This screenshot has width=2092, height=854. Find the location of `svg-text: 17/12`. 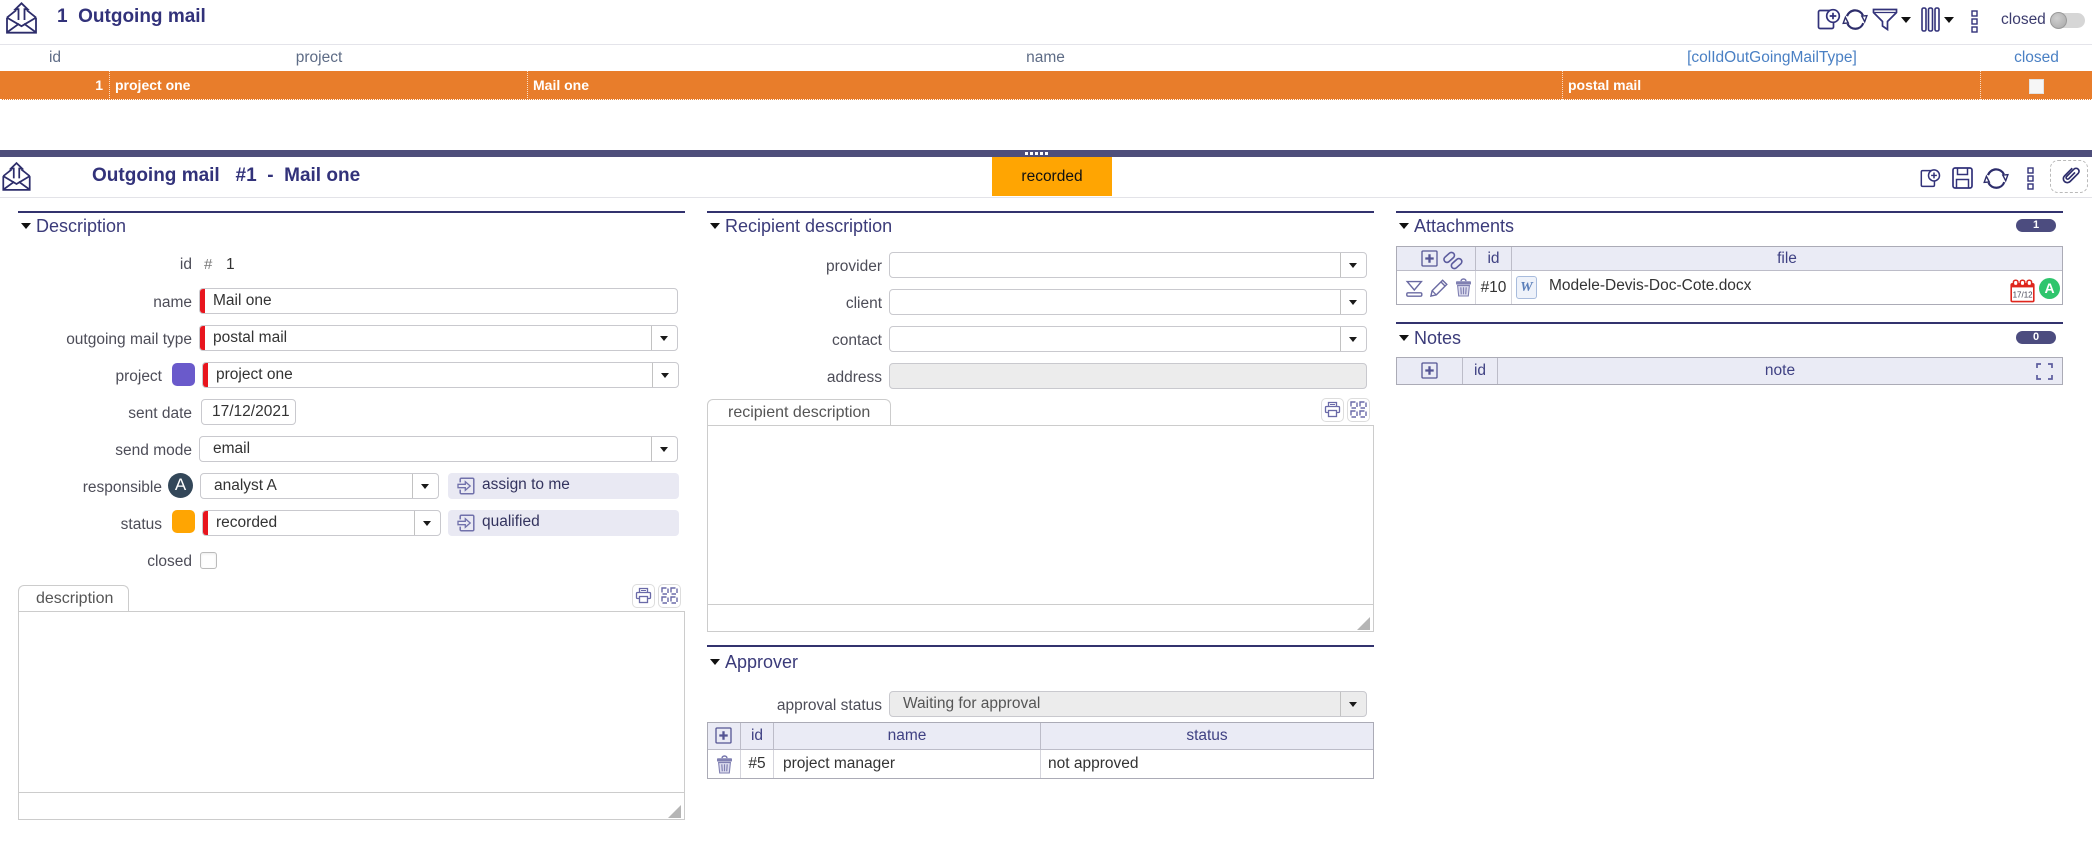

svg-text: 17/12 is located at coordinates (2023, 295).